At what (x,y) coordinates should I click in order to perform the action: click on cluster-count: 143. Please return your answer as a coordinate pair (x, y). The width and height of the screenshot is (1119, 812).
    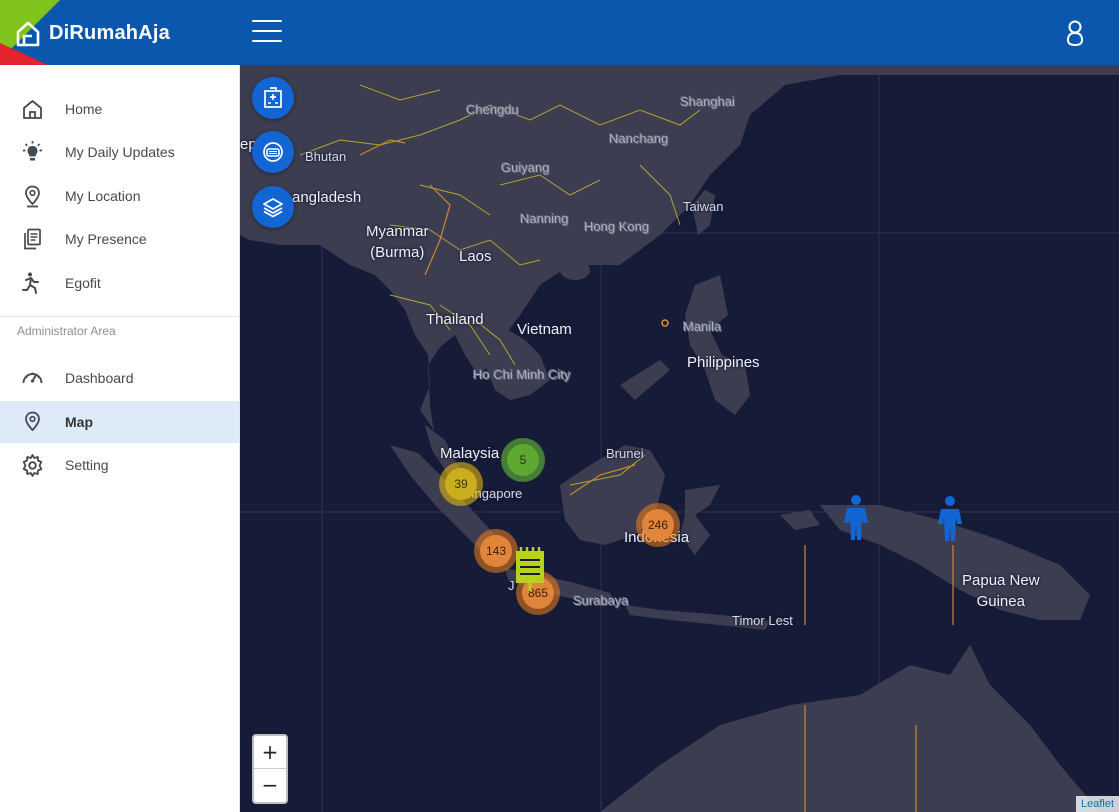
    Looking at the image, I should click on (496, 551).